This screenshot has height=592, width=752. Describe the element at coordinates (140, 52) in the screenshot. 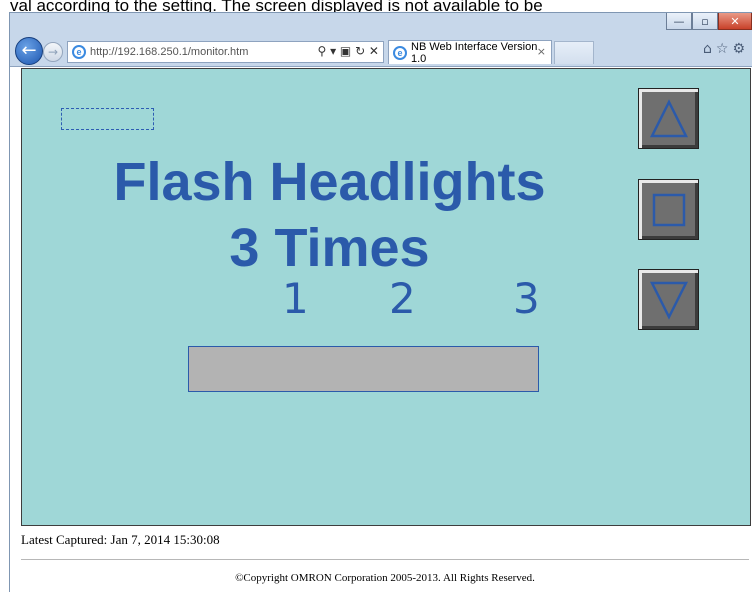

I see `url-host: http://192.168.250.1/` at that location.